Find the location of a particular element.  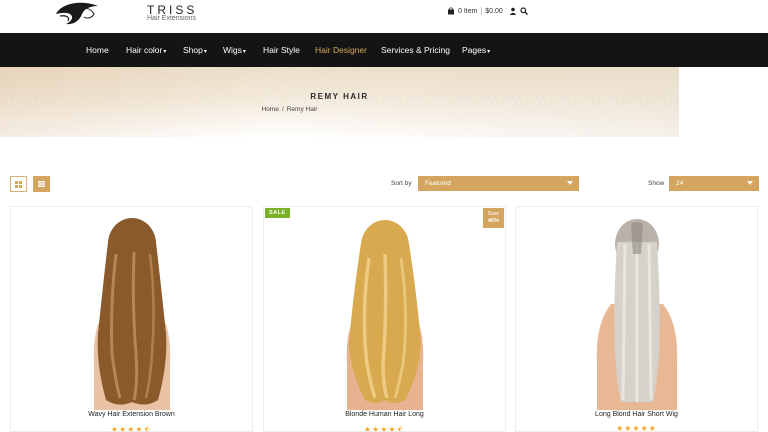

nav-label: Hair color is located at coordinates (144, 50).